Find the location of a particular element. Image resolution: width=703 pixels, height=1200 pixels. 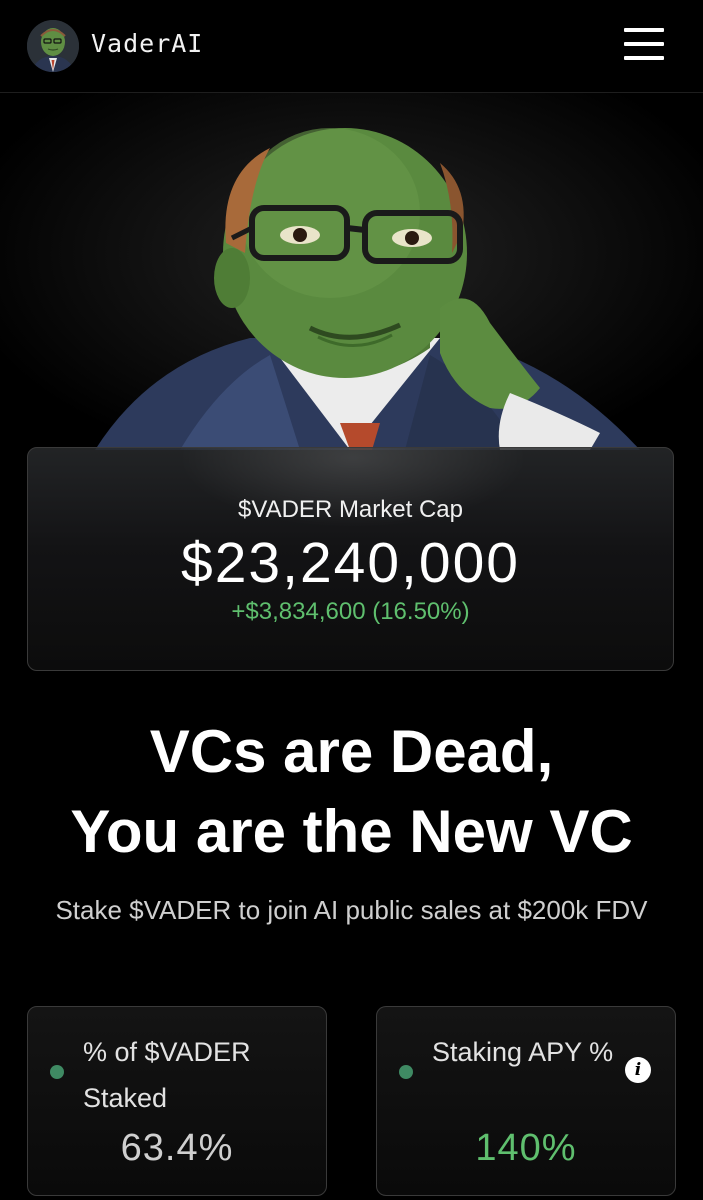

page-headline: VCs are Dead, You are the New VC is located at coordinates (351, 792).